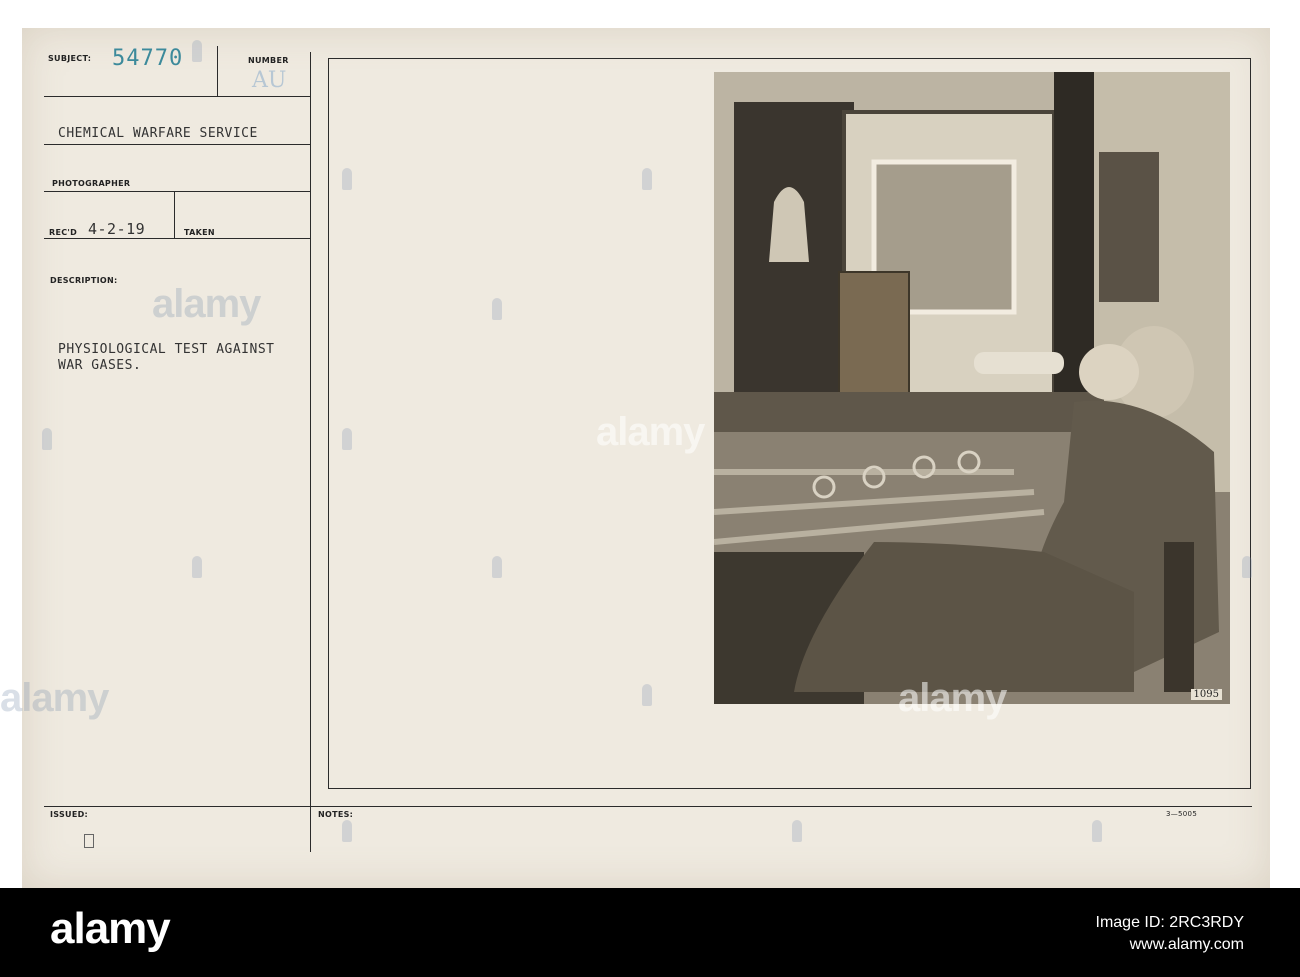 This screenshot has width=1300, height=977. Describe the element at coordinates (166, 349) in the screenshot. I see `description-line-1: PHYSIOLOGICAL TEST AGAINST` at that location.